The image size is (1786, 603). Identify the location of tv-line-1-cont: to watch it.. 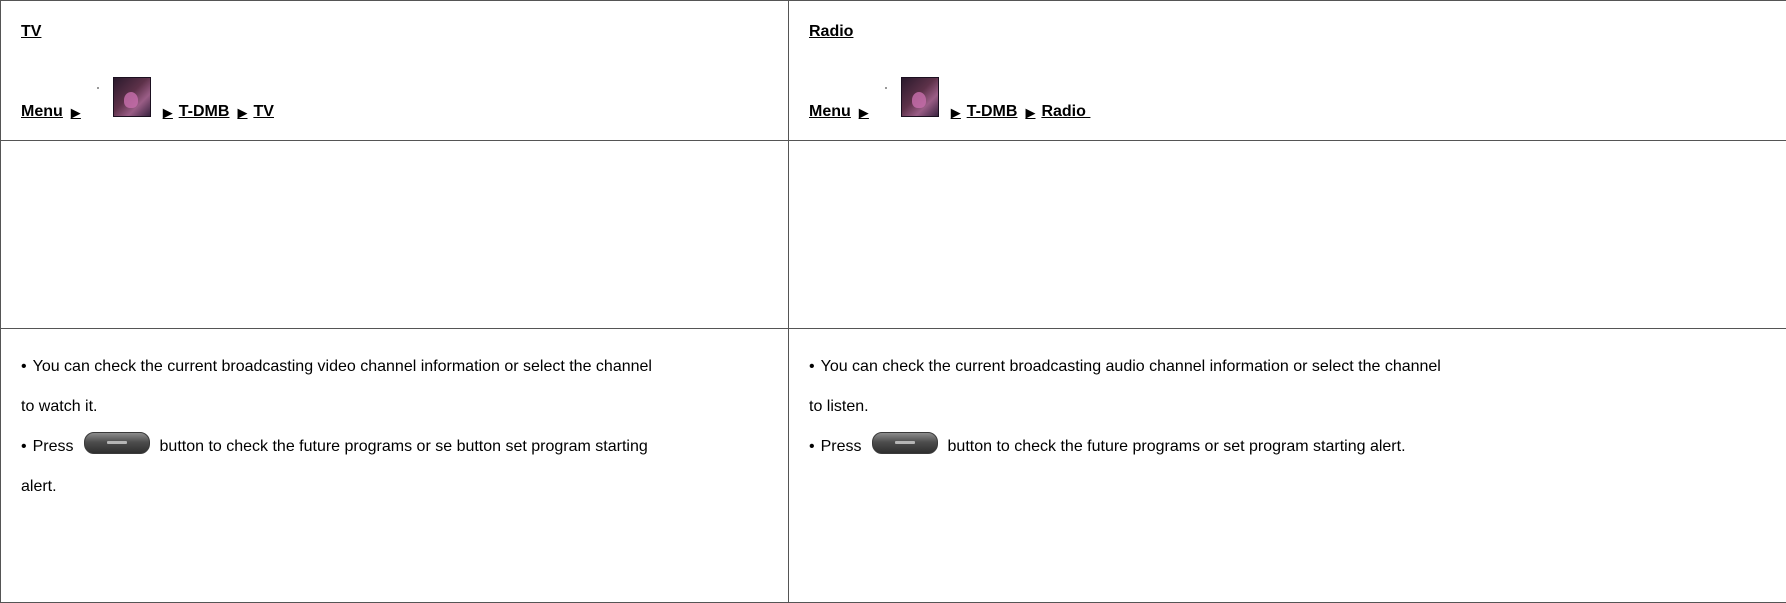
(404, 407).